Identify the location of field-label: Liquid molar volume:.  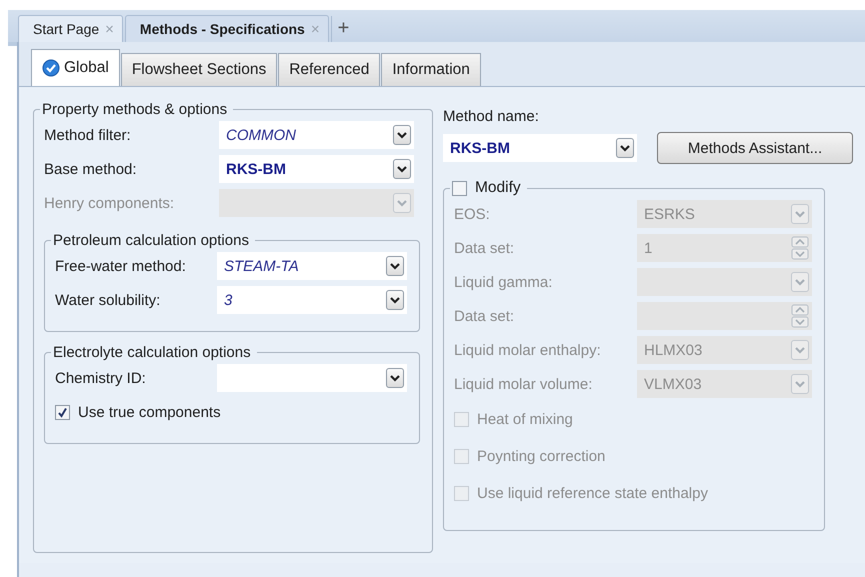
(524, 384).